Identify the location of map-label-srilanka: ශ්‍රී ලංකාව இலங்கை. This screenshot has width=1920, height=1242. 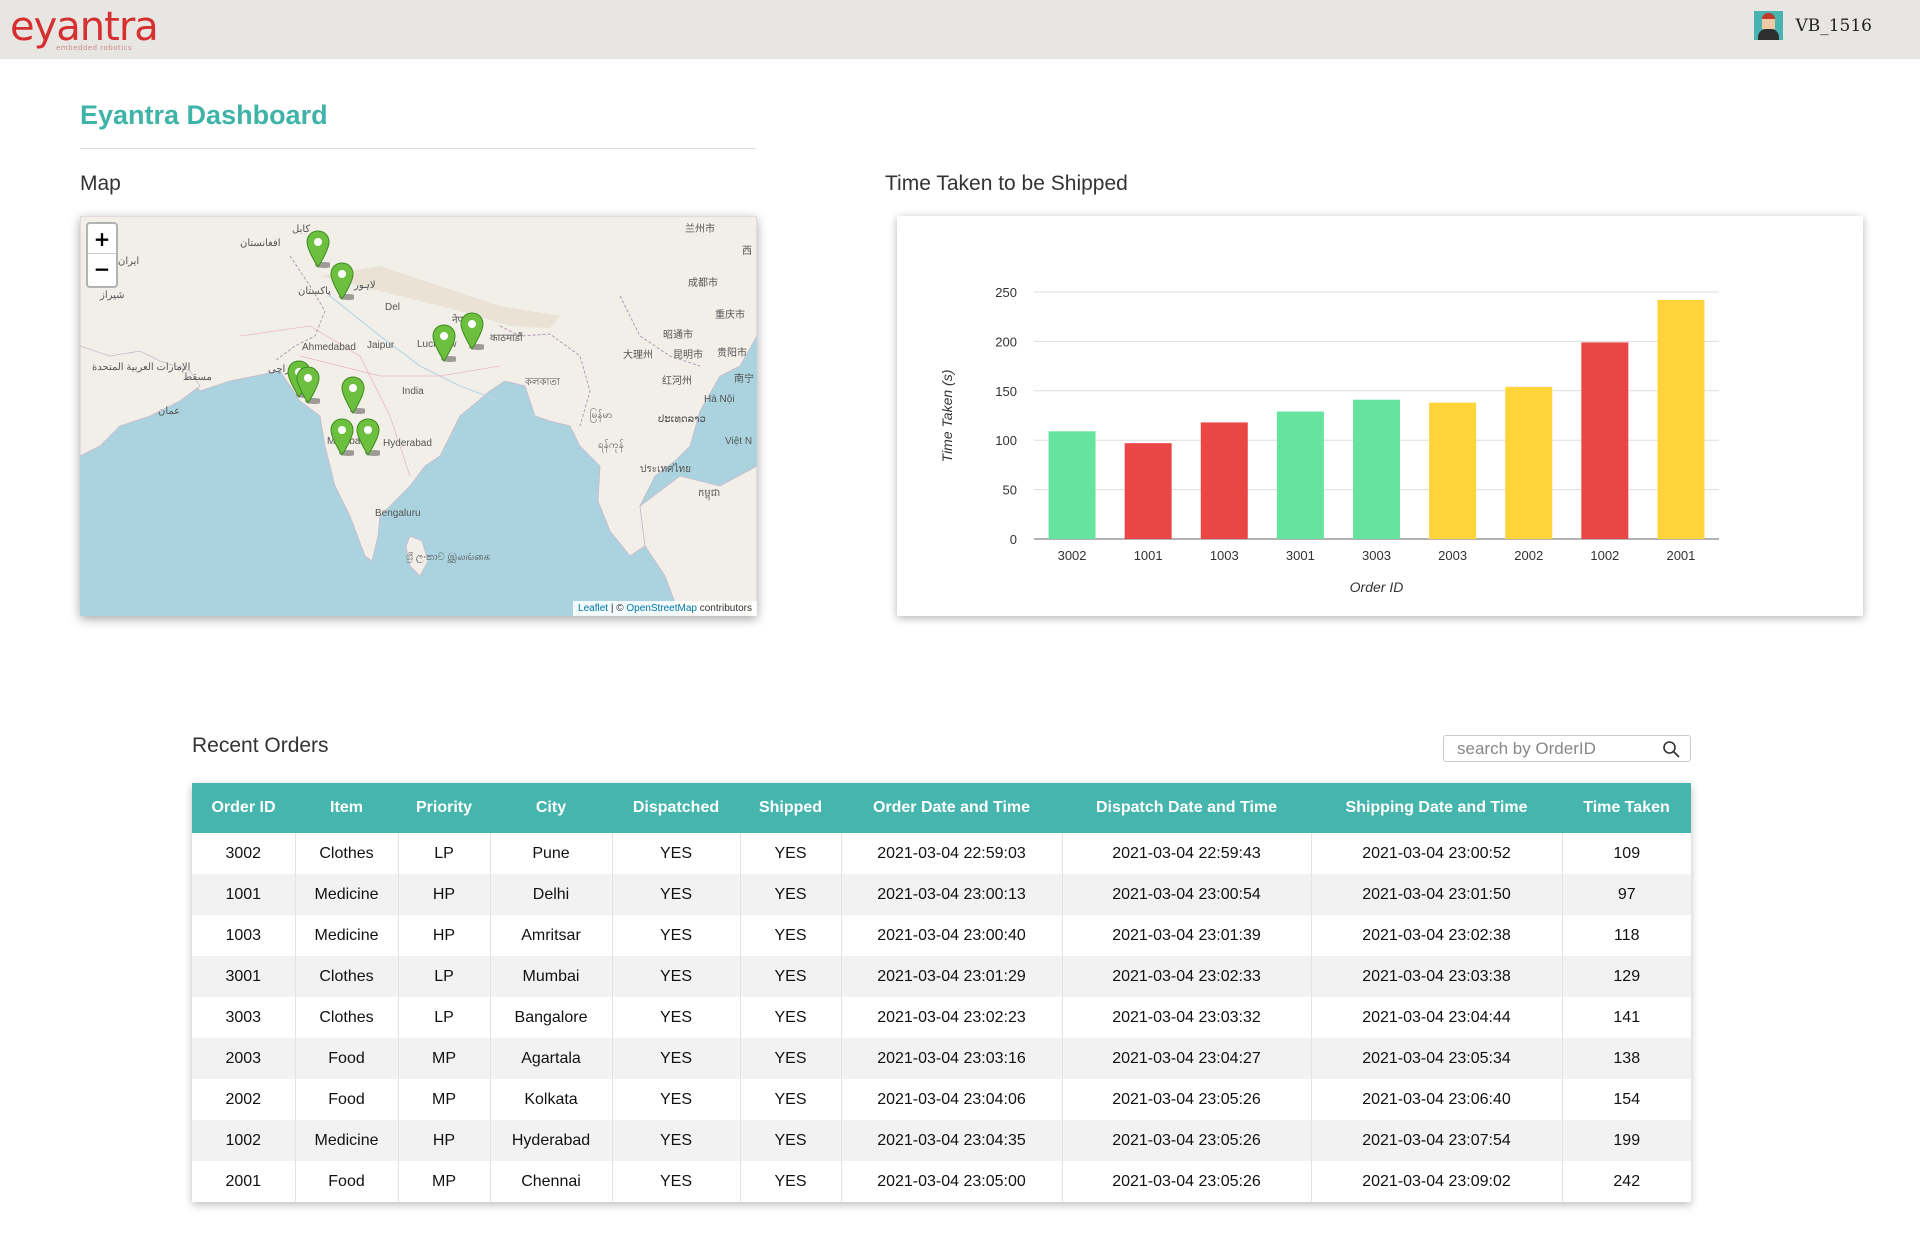
(448, 557).